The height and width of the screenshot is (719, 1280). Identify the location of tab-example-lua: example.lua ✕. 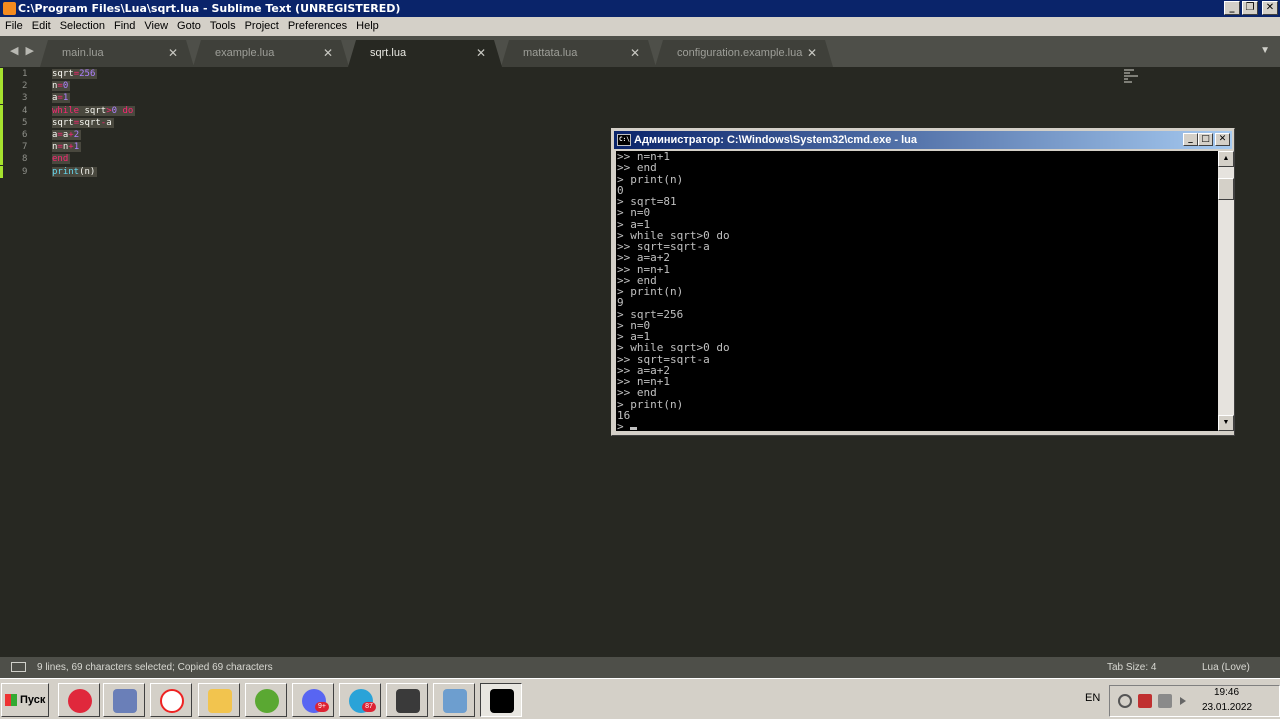
(271, 53).